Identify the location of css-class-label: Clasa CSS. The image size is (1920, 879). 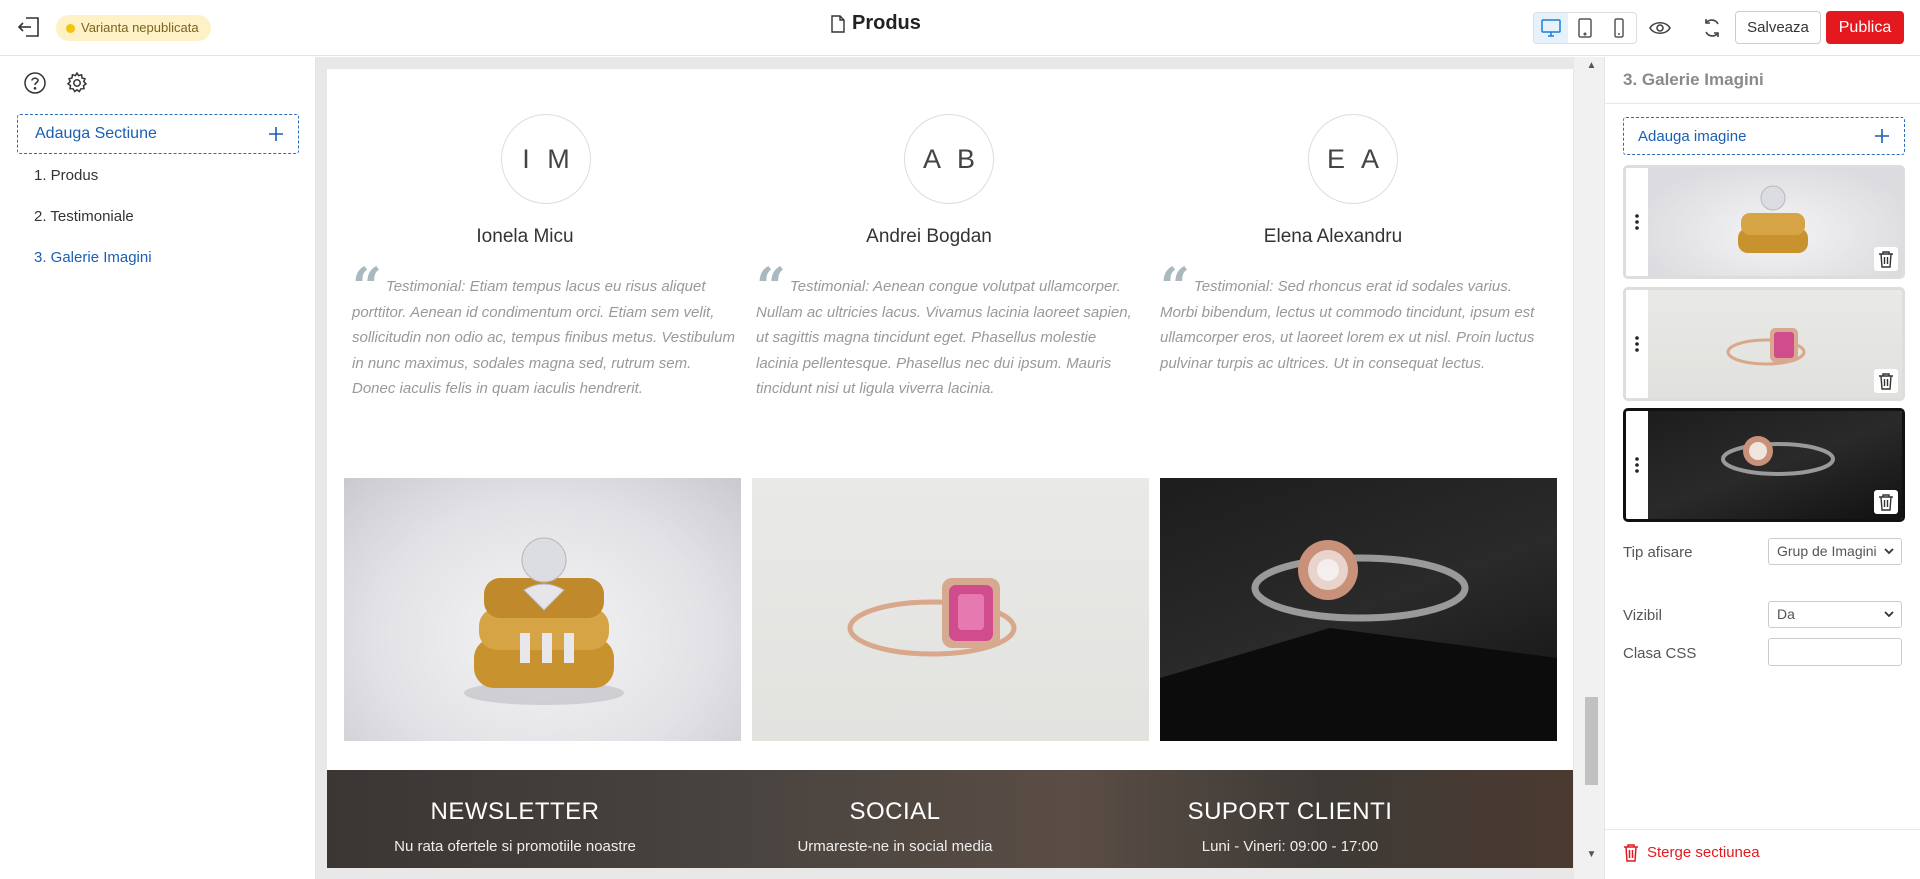
(1660, 653).